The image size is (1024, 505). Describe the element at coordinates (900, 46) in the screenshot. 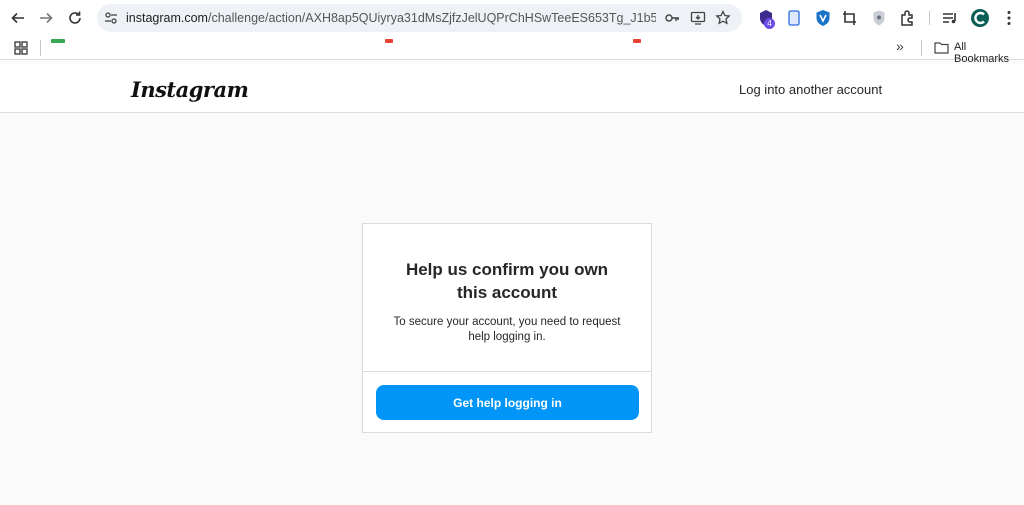

I see `bookmarks-overflow-button: »` at that location.